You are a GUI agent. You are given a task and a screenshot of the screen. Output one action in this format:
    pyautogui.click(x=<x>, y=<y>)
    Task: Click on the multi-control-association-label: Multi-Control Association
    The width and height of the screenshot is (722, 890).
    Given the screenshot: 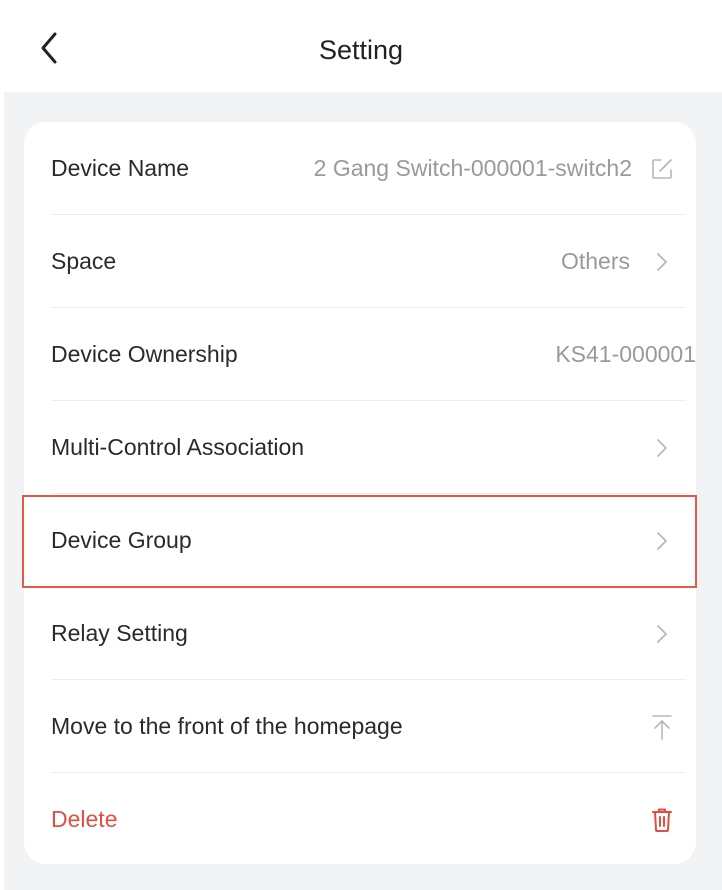 What is the action you would take?
    pyautogui.click(x=178, y=447)
    